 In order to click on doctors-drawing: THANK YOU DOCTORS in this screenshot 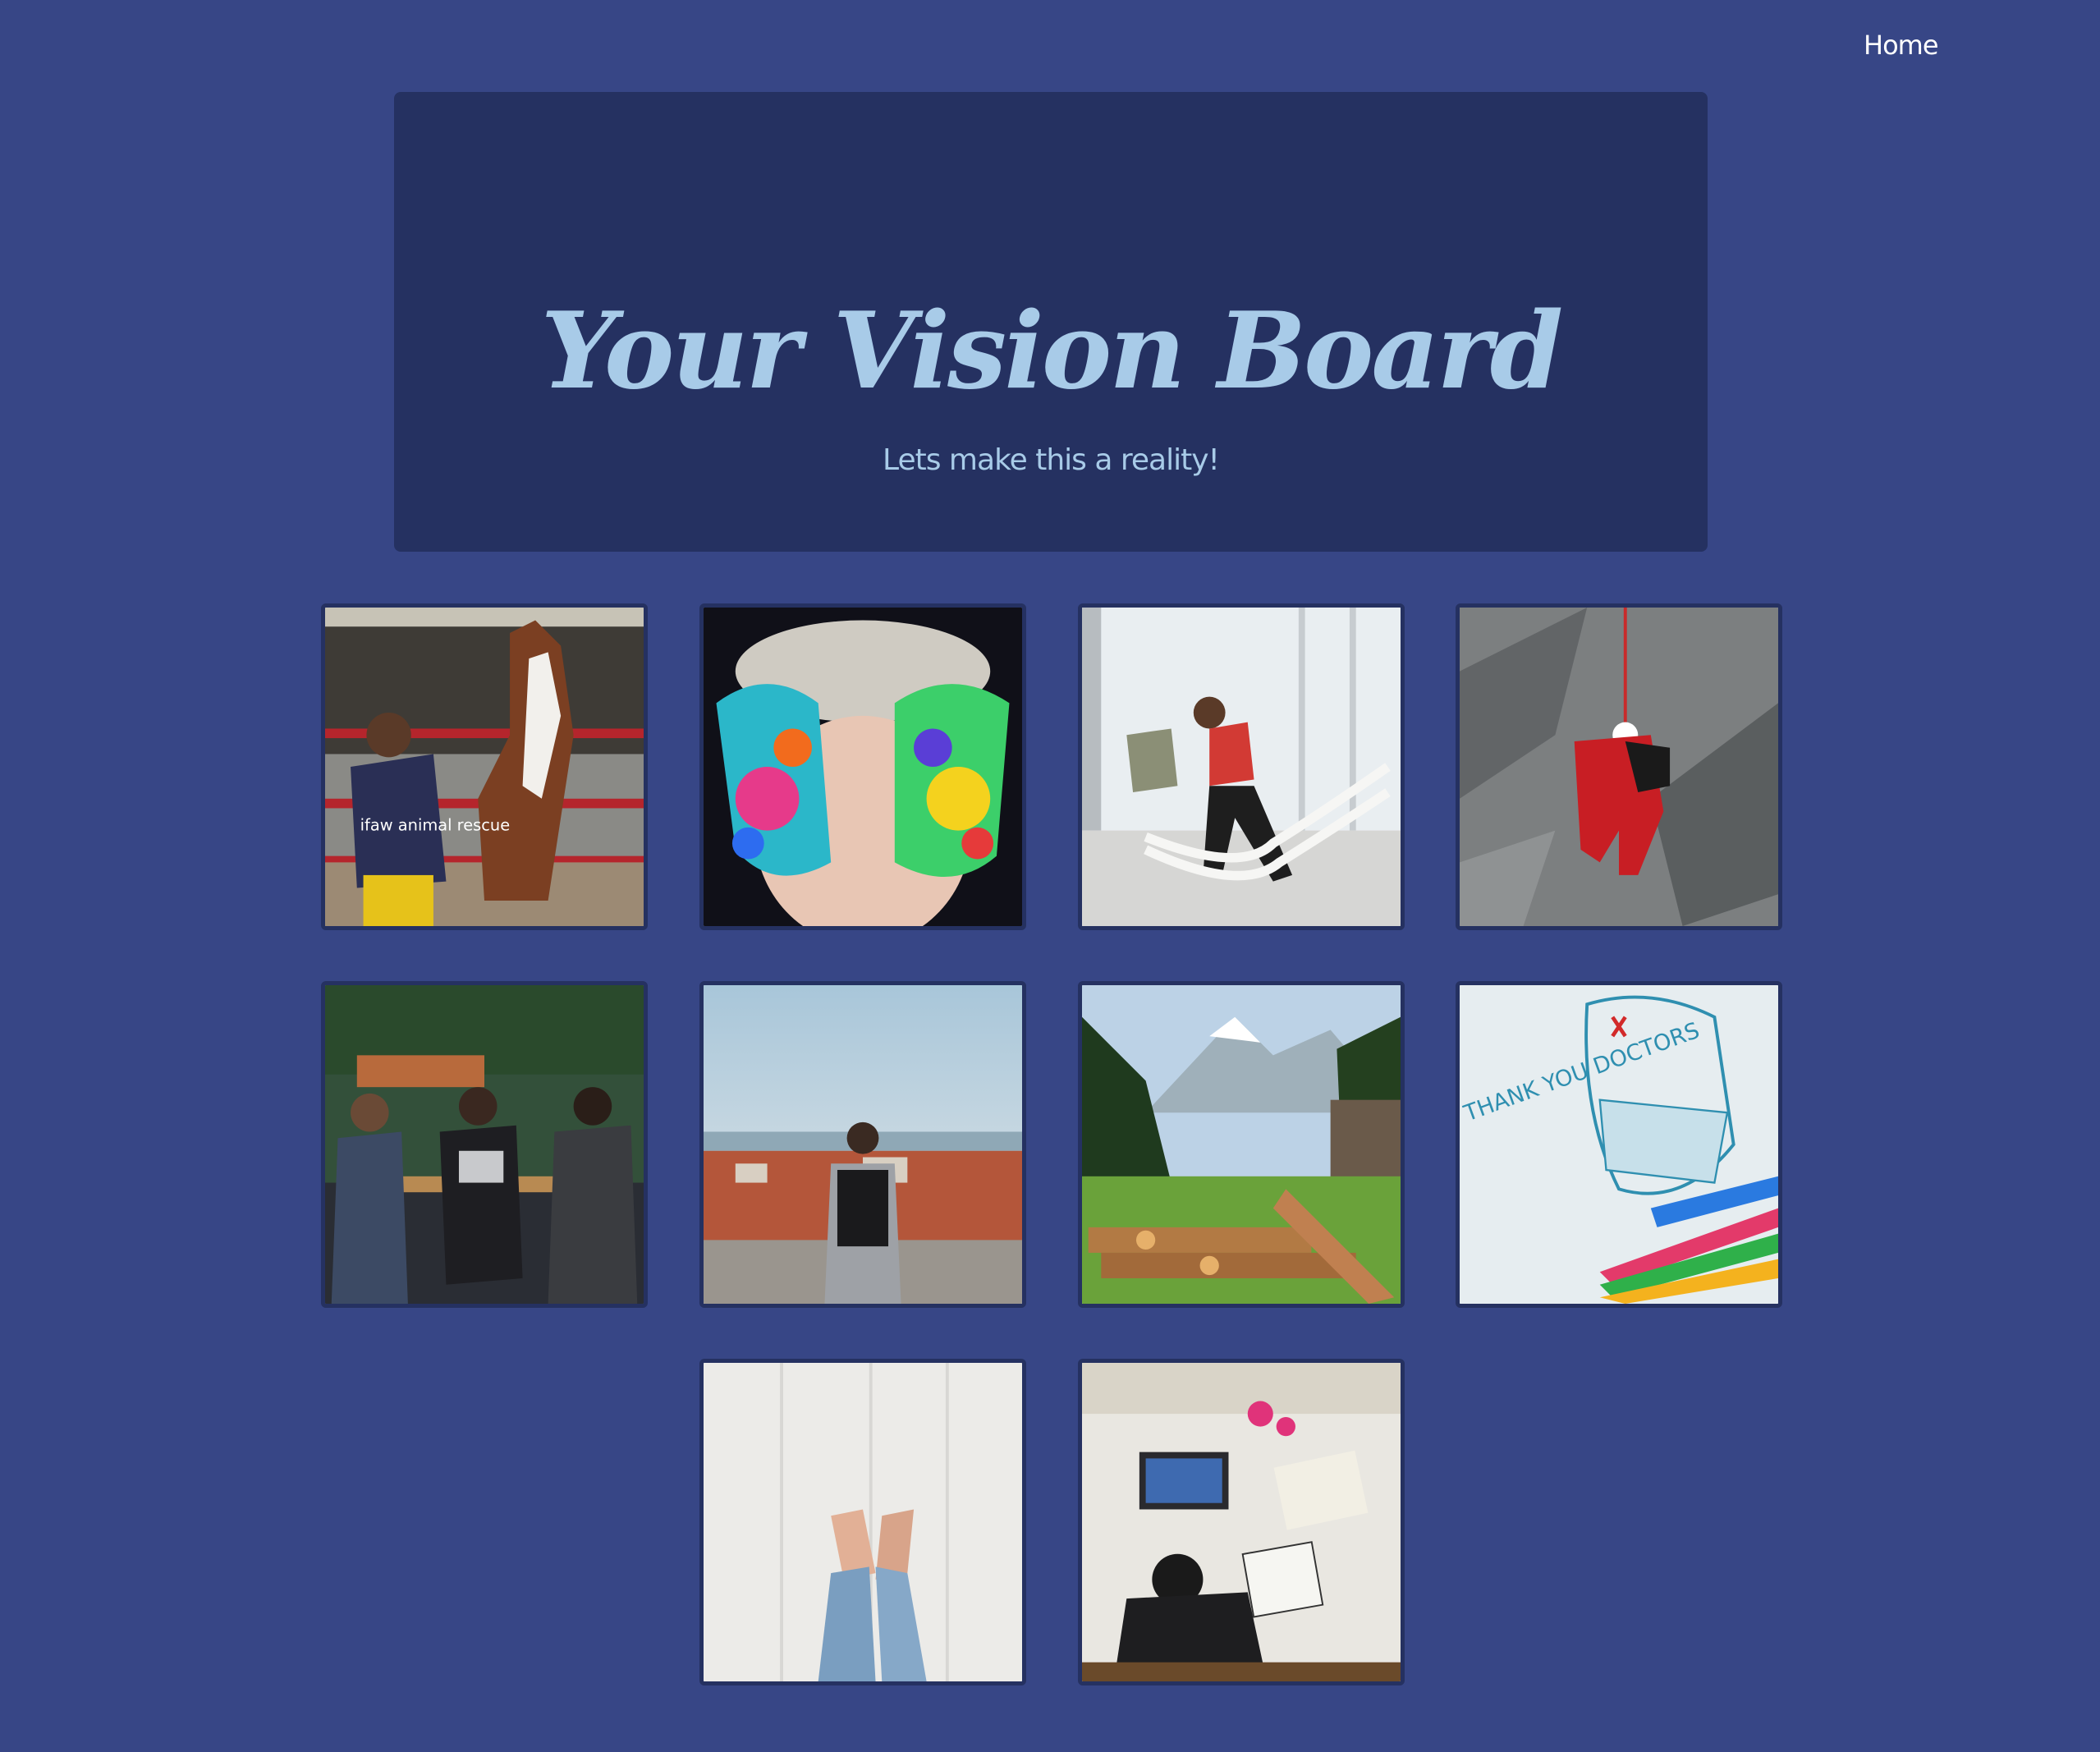, I will do `click(1619, 1144)`.